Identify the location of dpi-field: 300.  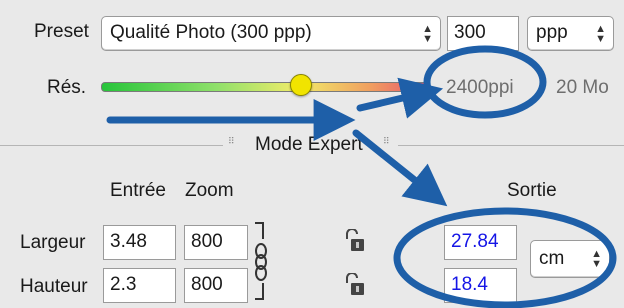
(483, 33).